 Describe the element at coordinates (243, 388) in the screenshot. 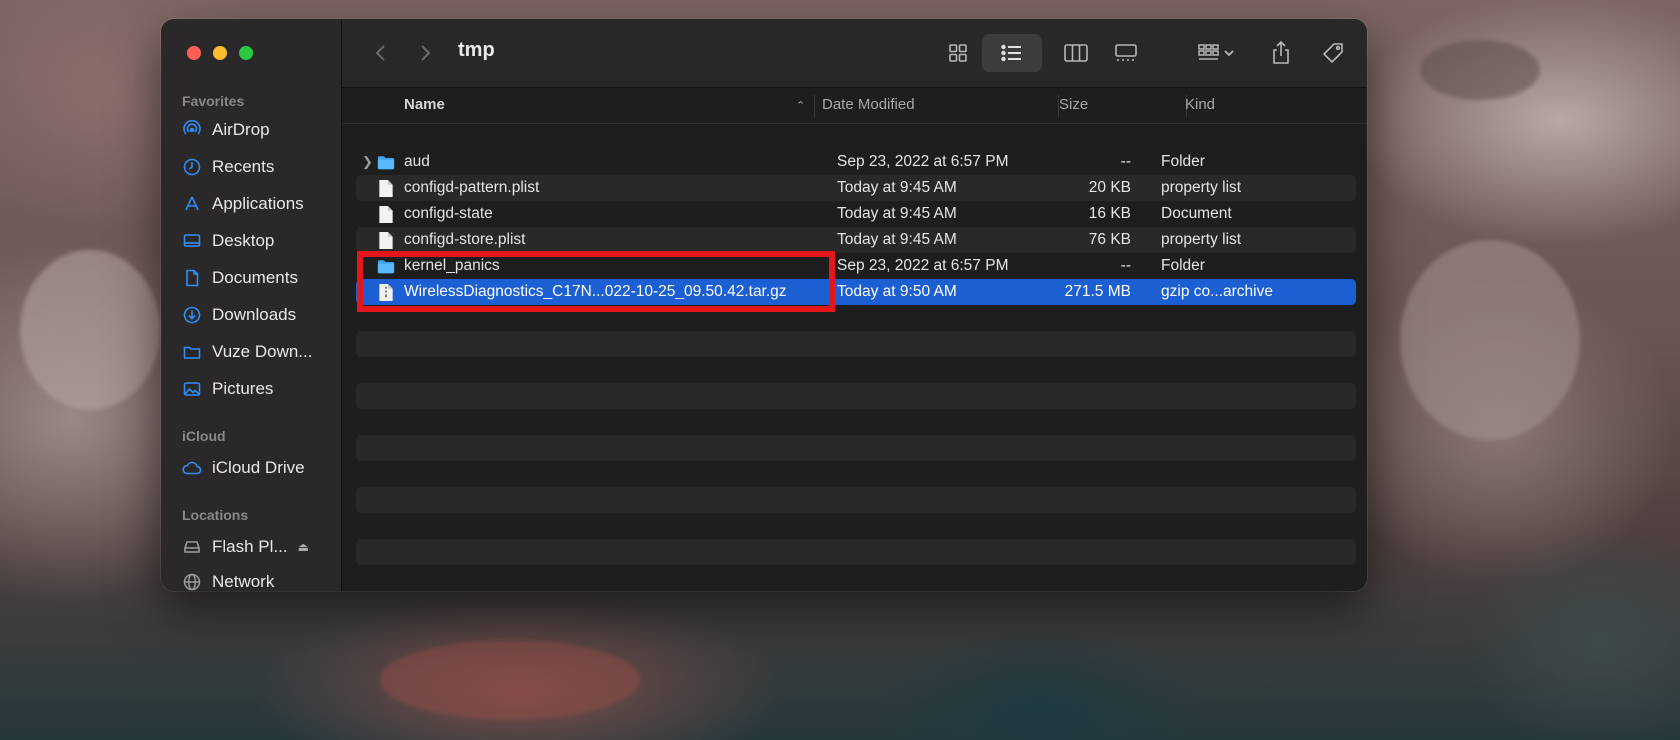

I see `sidebar-item-label: Pictures` at that location.